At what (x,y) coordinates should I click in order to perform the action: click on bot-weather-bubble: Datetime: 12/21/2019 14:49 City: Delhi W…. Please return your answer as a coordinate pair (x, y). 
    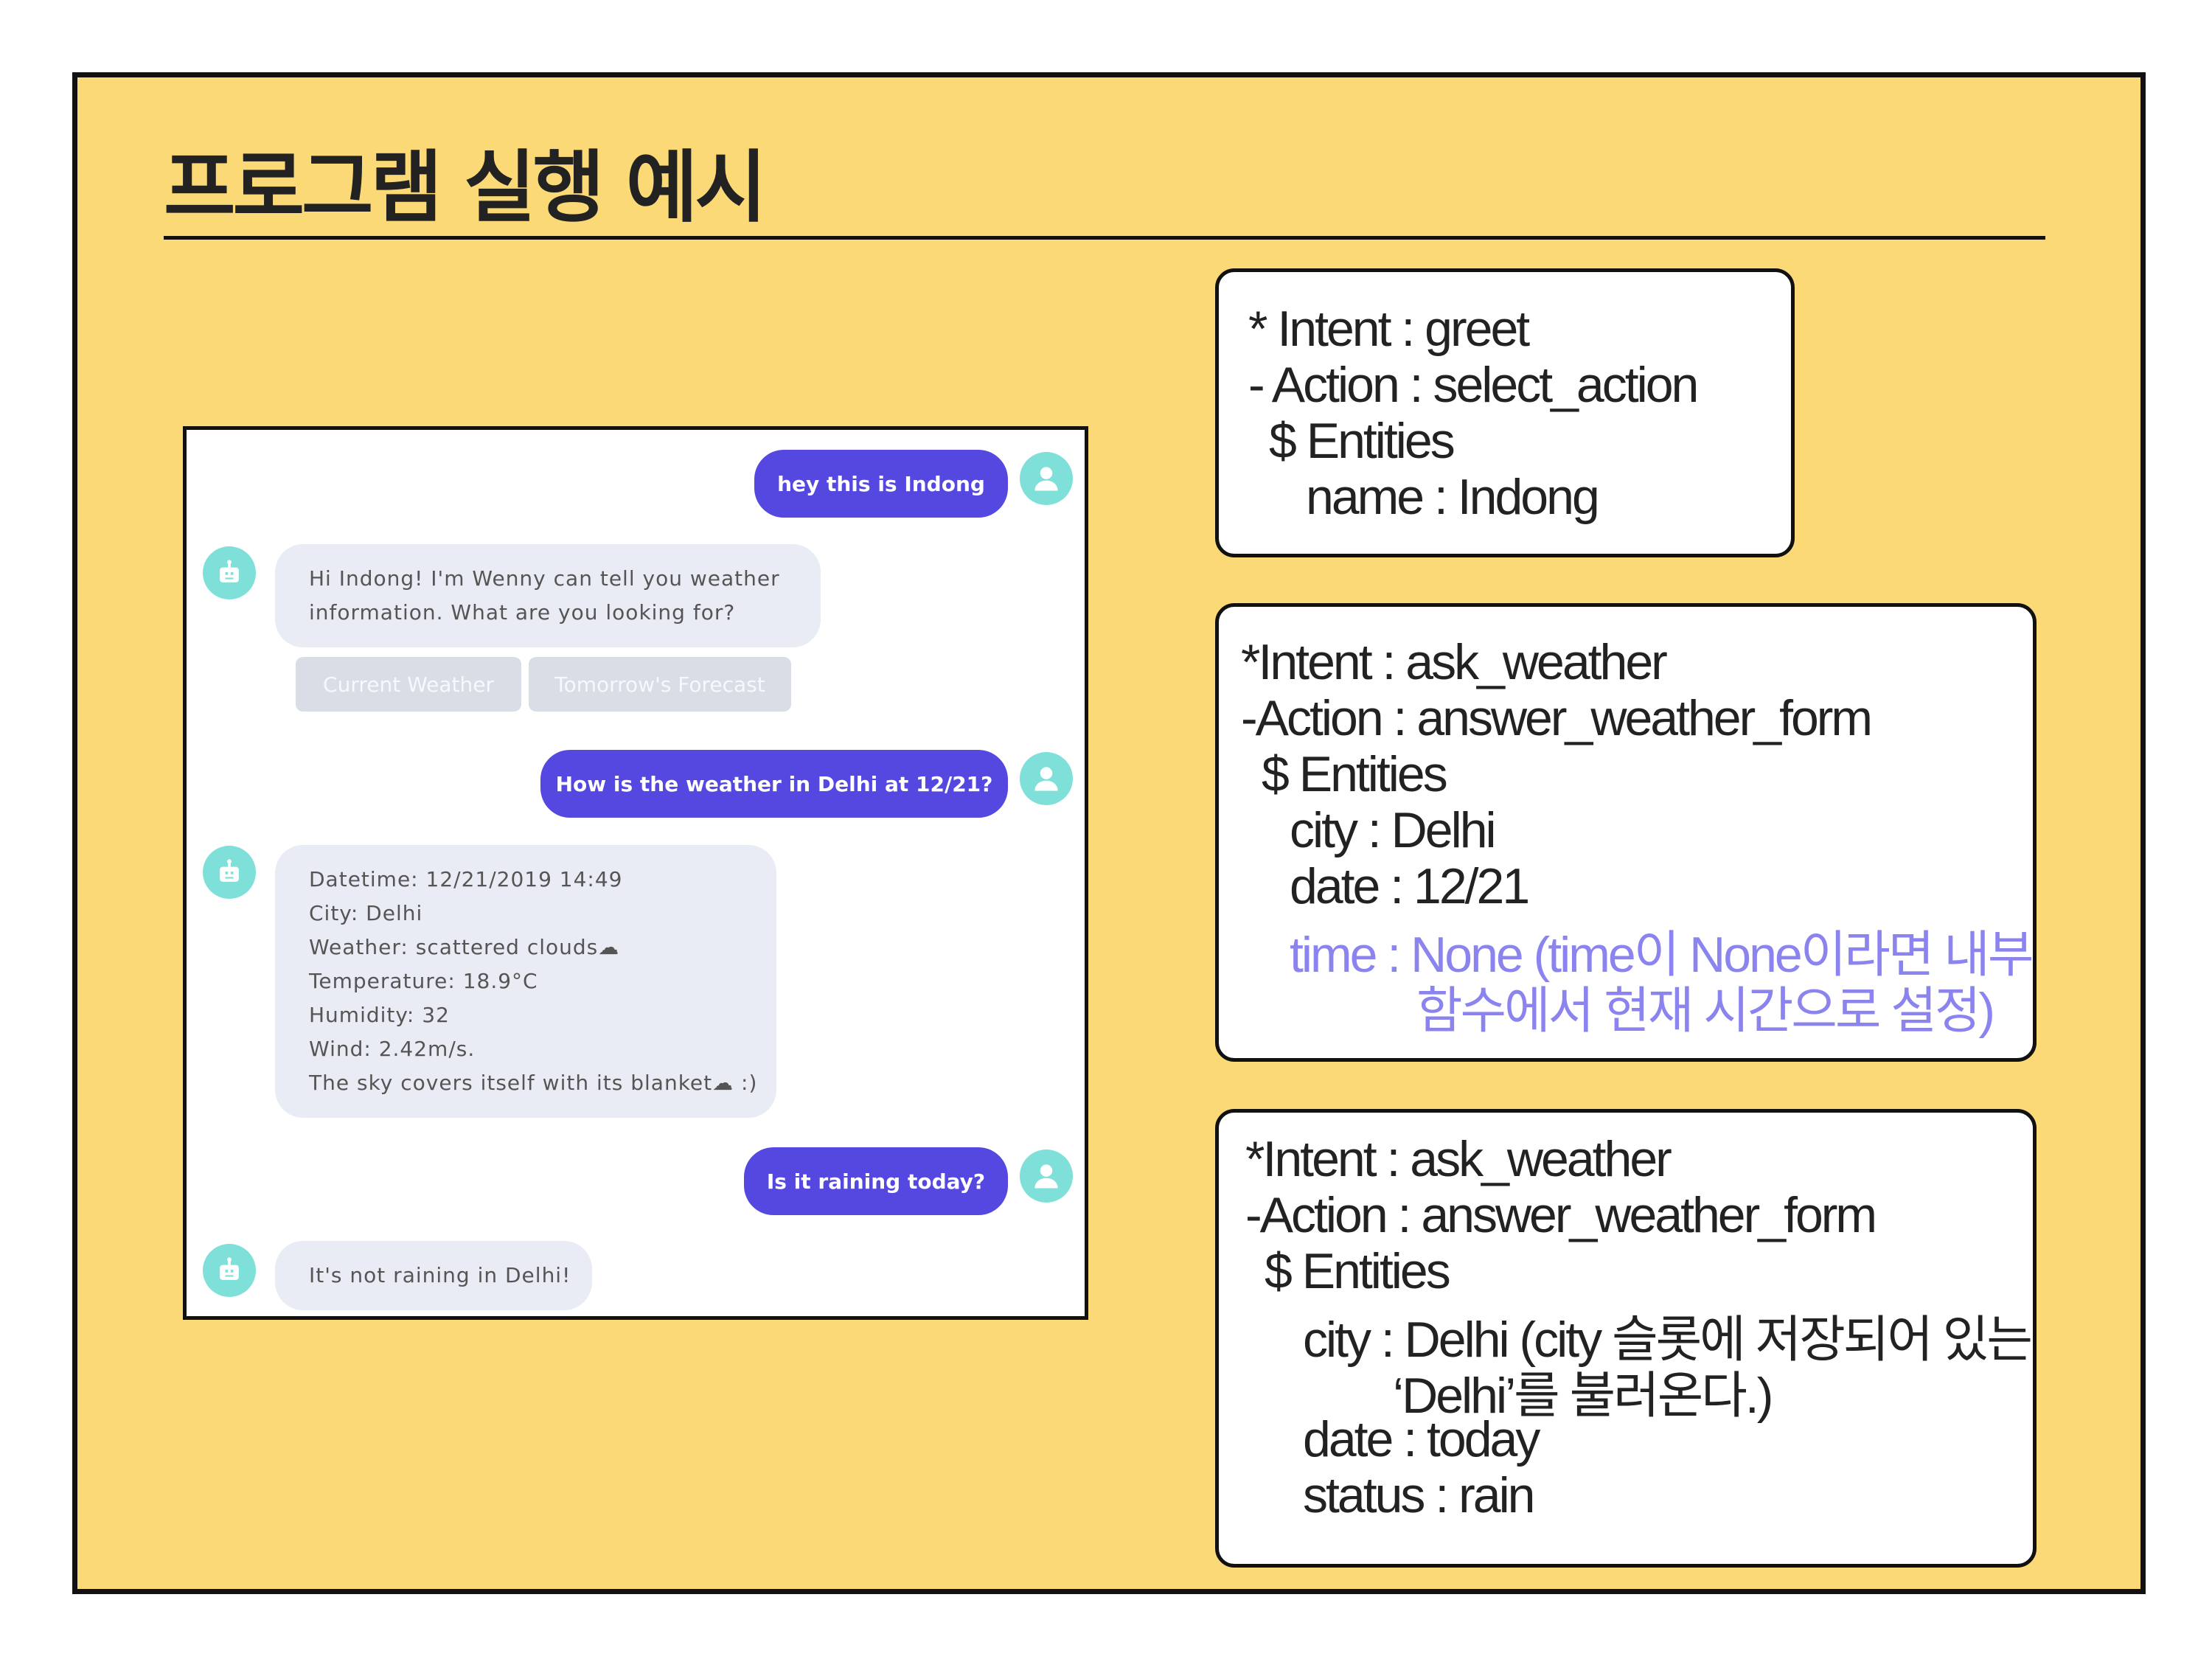
    Looking at the image, I should click on (525, 981).